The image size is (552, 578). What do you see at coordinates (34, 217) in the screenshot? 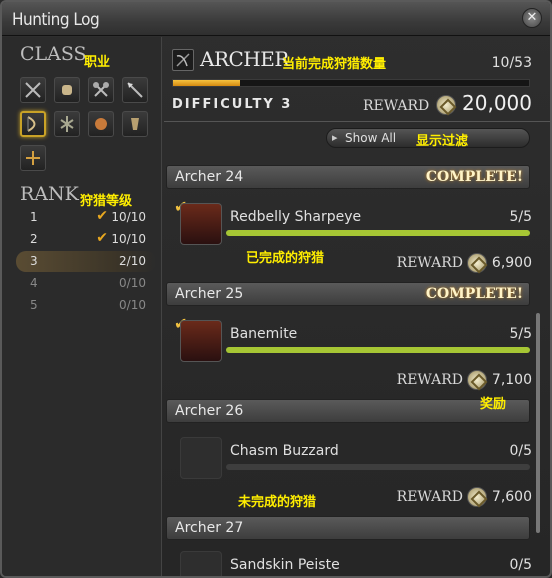
I see `rank-number: 1` at bounding box center [34, 217].